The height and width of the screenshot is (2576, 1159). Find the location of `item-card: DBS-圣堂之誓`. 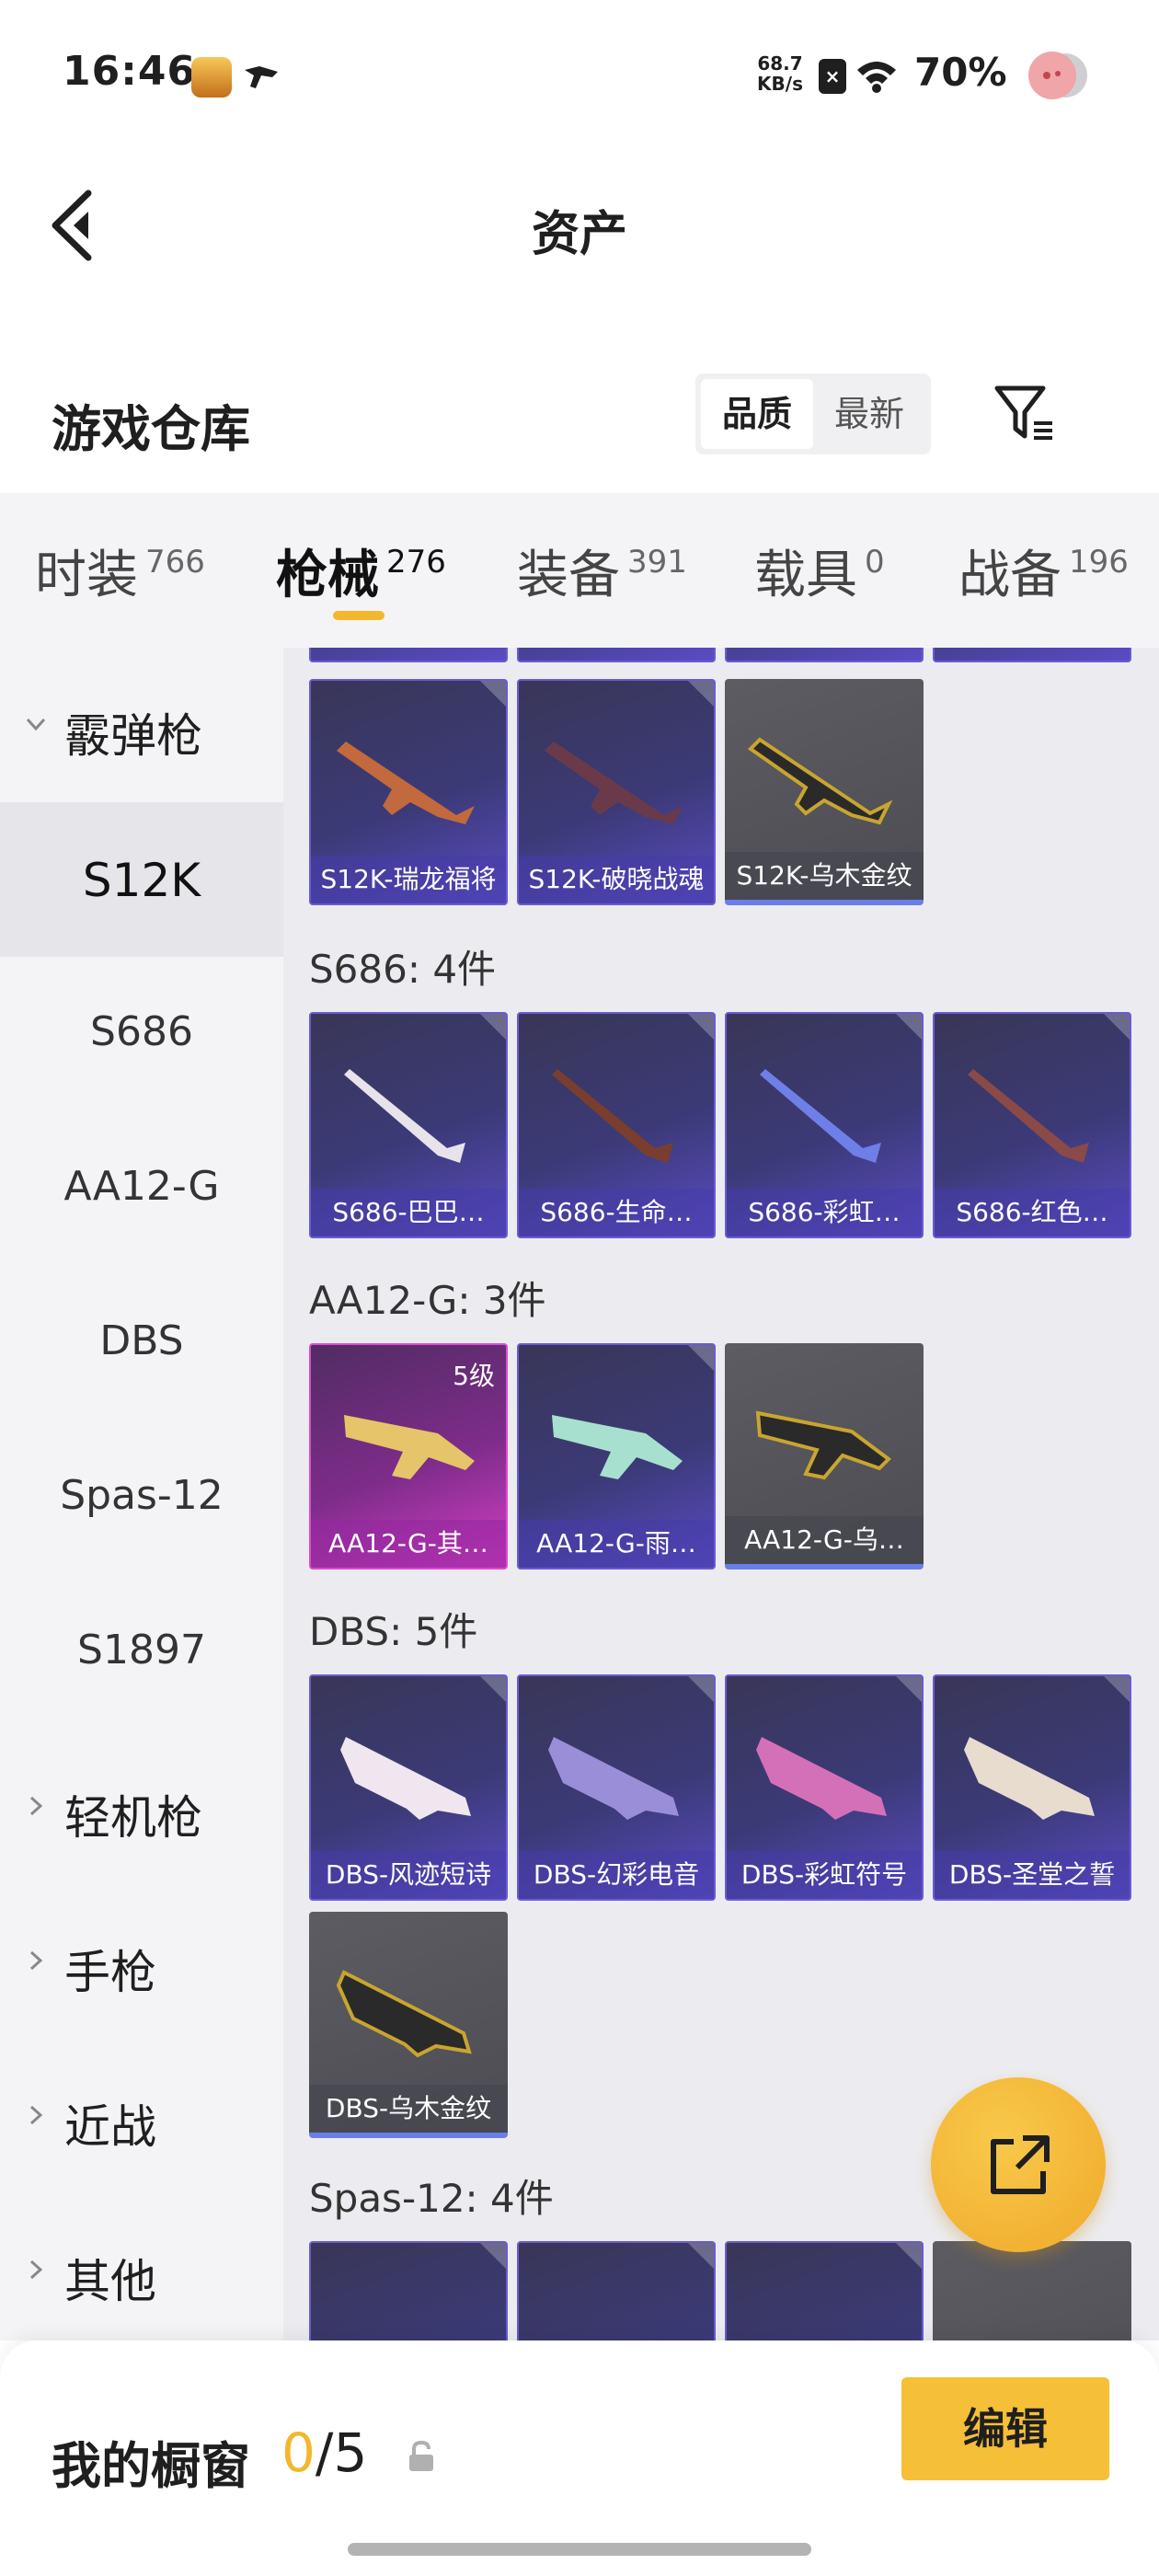

item-card: DBS-圣堂之誓 is located at coordinates (1032, 1787).